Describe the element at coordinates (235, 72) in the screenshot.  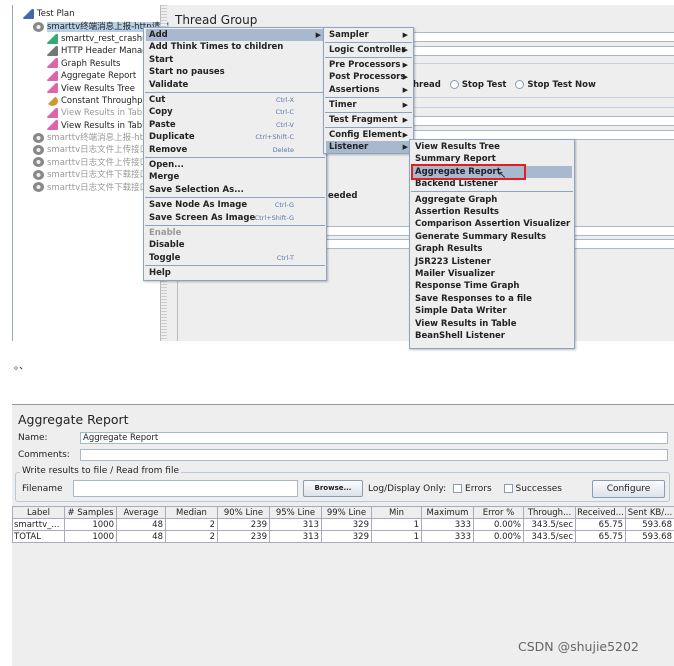
I see `menu-item-start-no-pauses: Start no pauses` at that location.